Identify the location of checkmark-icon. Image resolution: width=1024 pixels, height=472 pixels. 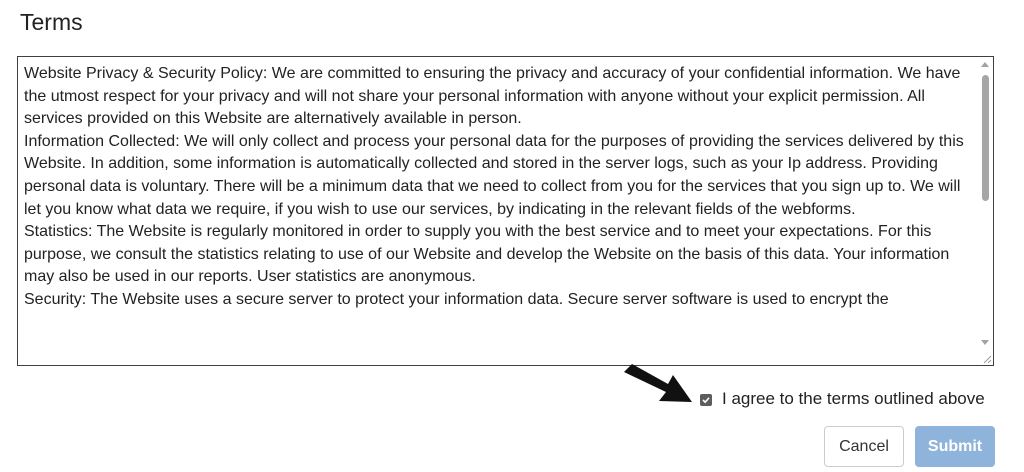
(706, 399).